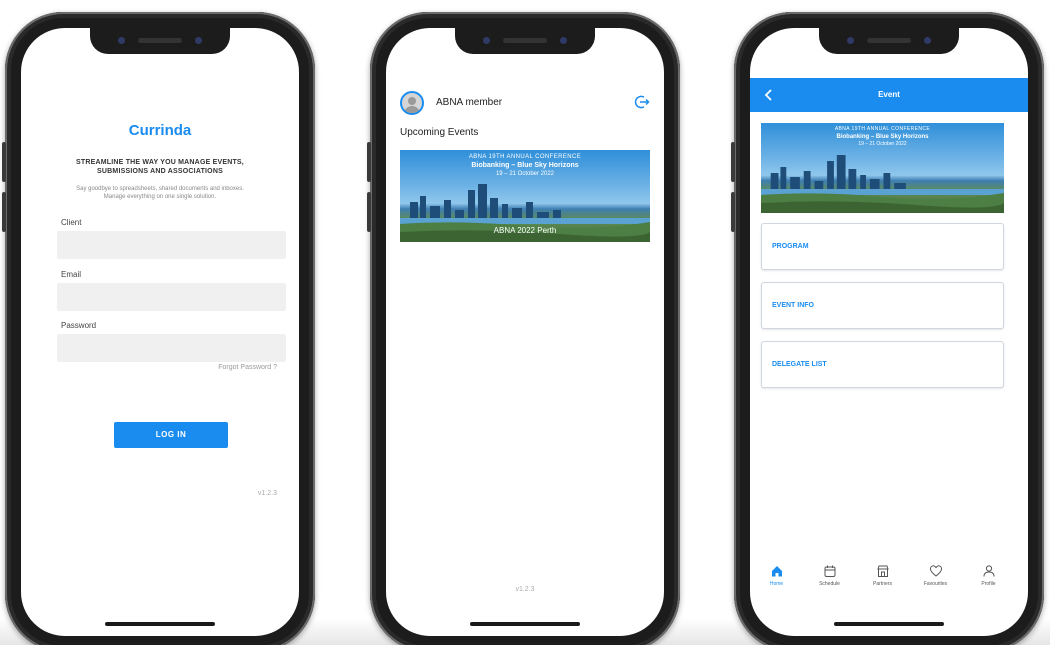  I want to click on avatar-head, so click(412, 101).